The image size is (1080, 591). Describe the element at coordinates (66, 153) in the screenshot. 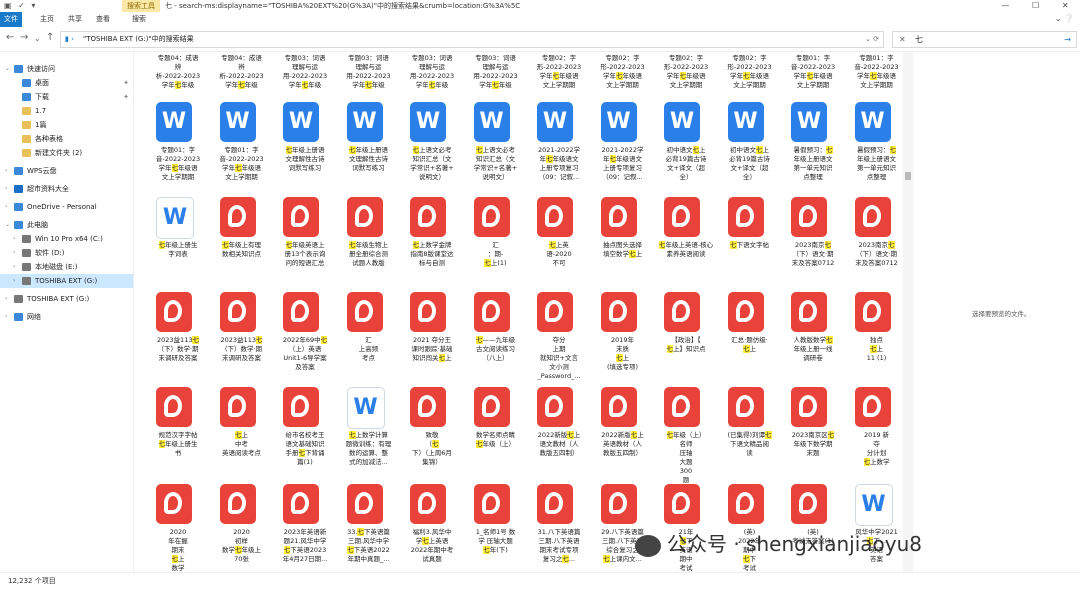

I see `sidebar-item: 新建文件夹 (2)` at that location.